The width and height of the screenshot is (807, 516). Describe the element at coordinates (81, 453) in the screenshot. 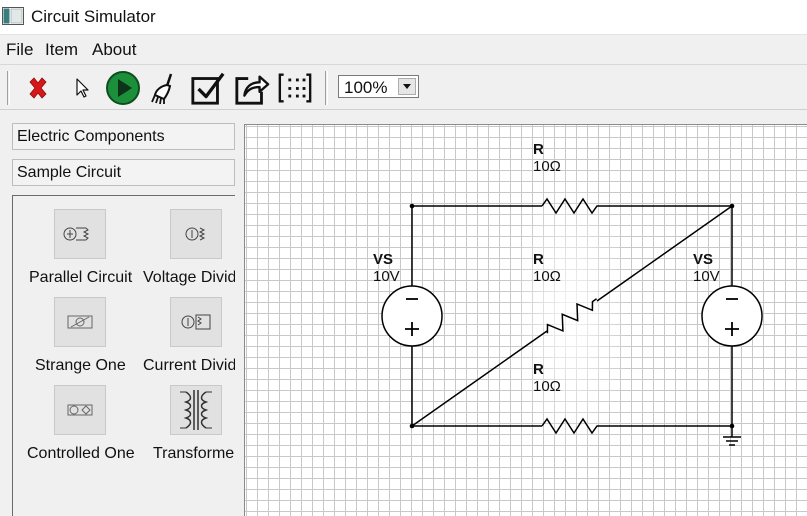

I see `sample-label: Controlled One` at that location.